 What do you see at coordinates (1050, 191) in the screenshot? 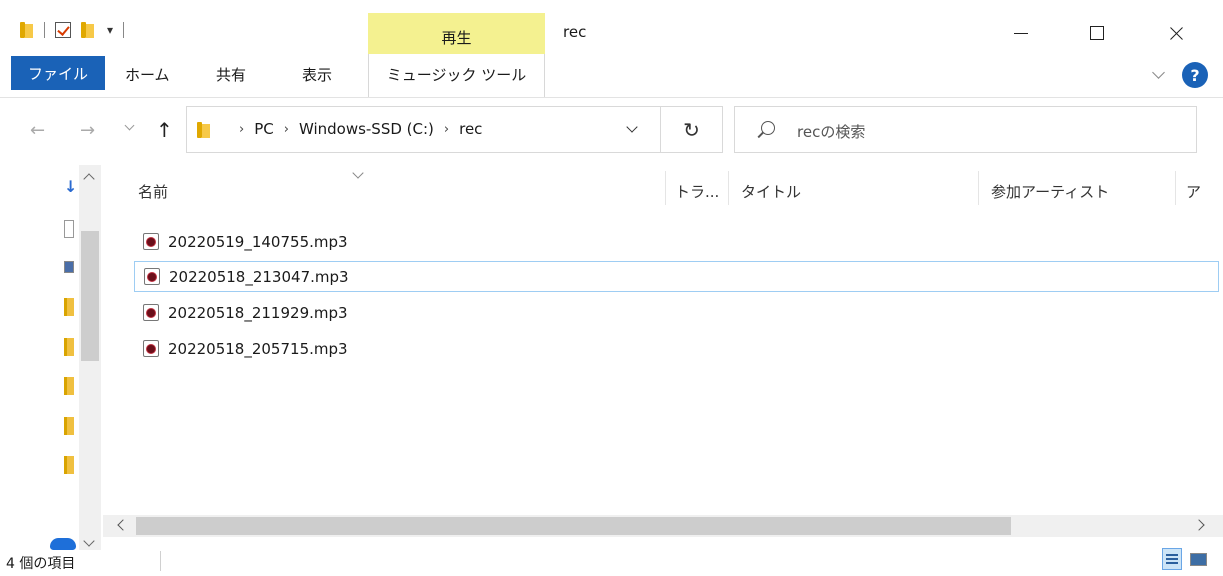
I see `column-header-artist: 参加アーティスト` at bounding box center [1050, 191].